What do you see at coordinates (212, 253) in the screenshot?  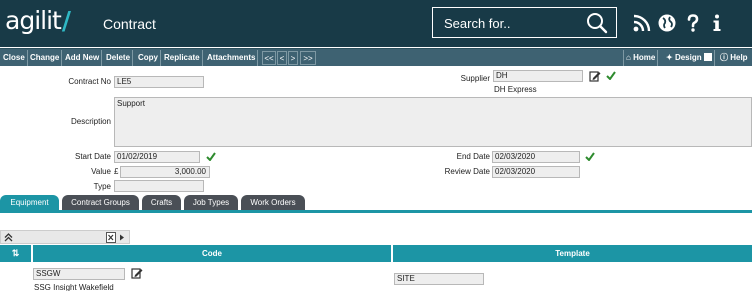 I see `code-column-header: Code` at bounding box center [212, 253].